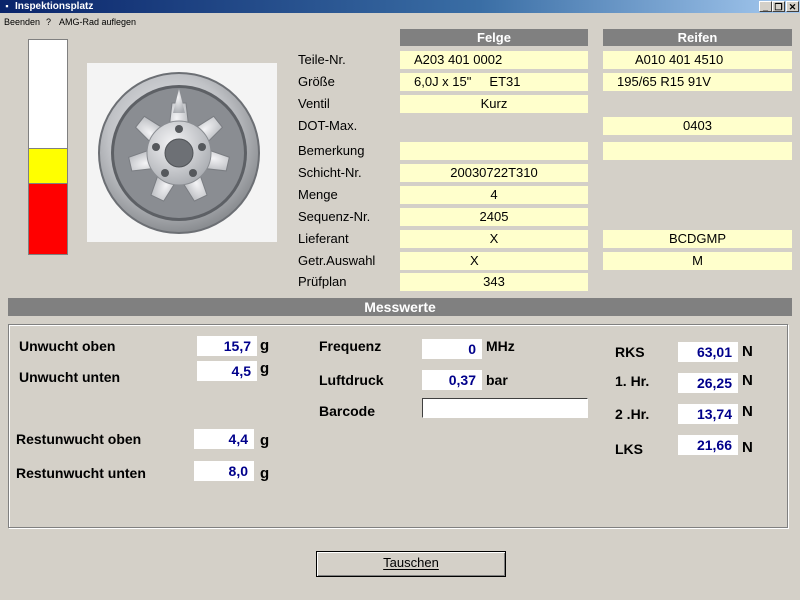  What do you see at coordinates (334, 216) in the screenshot?
I see `label-sequenz-nr: Sequenz-Nr.` at bounding box center [334, 216].